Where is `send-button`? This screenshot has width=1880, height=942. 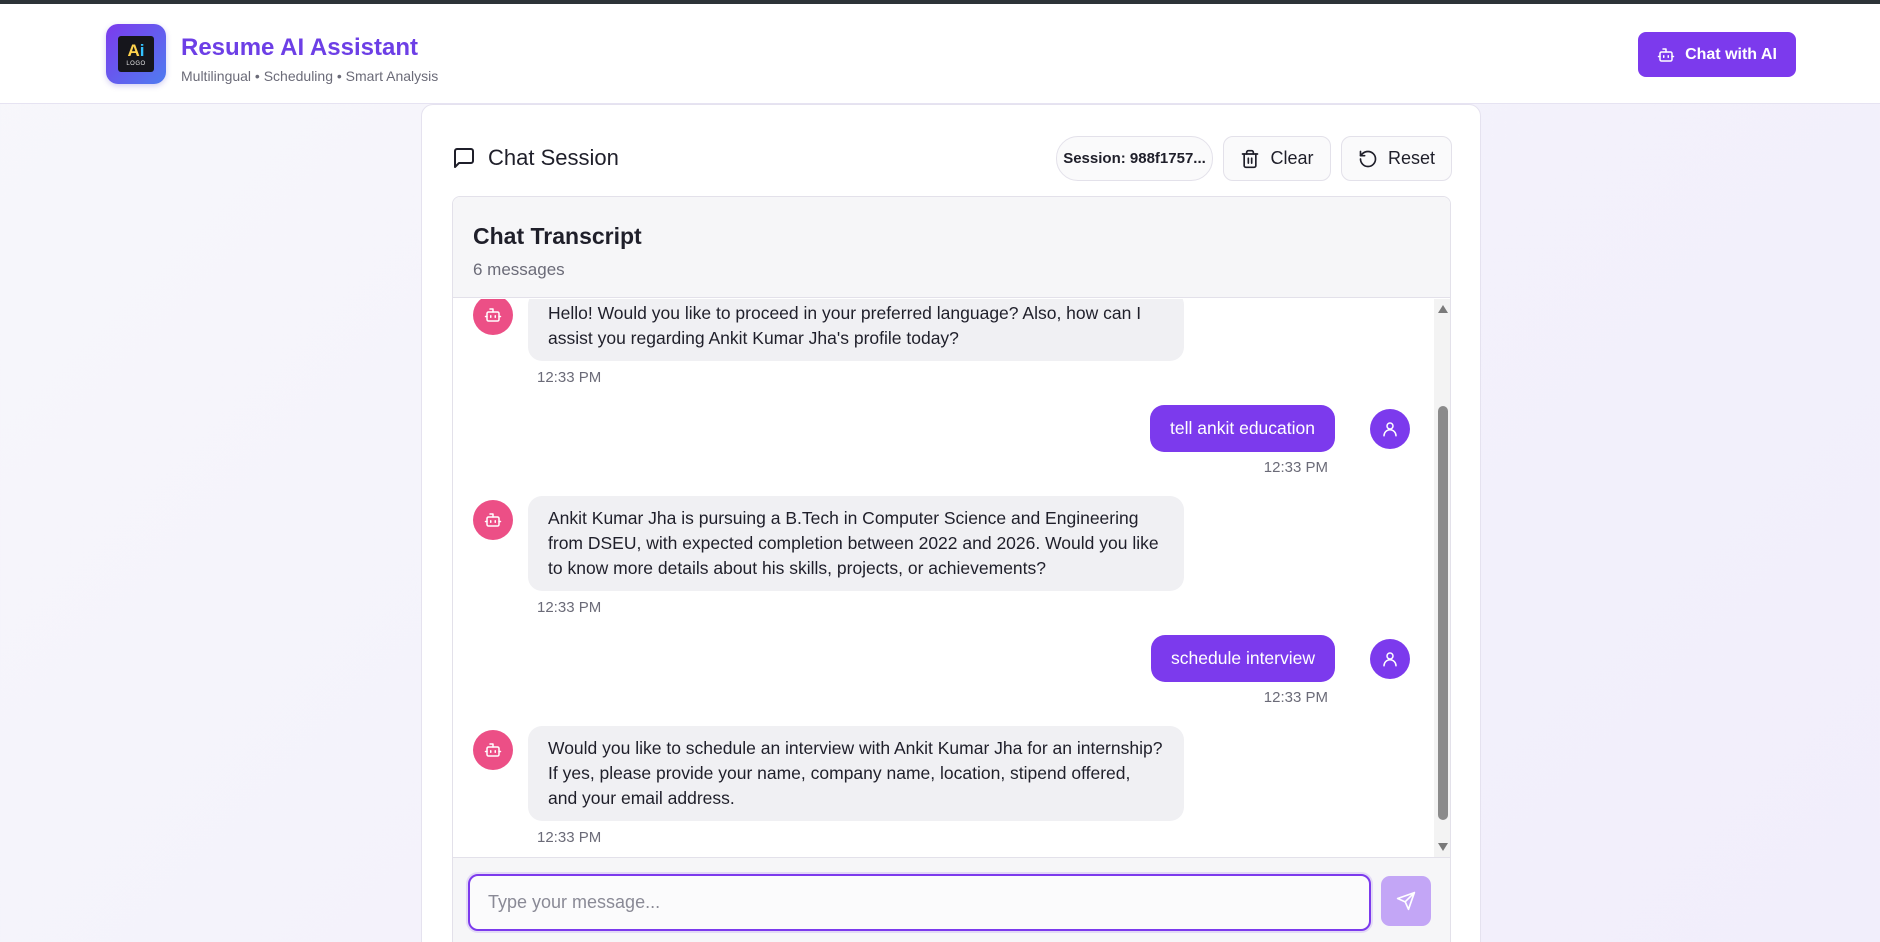 send-button is located at coordinates (1406, 901).